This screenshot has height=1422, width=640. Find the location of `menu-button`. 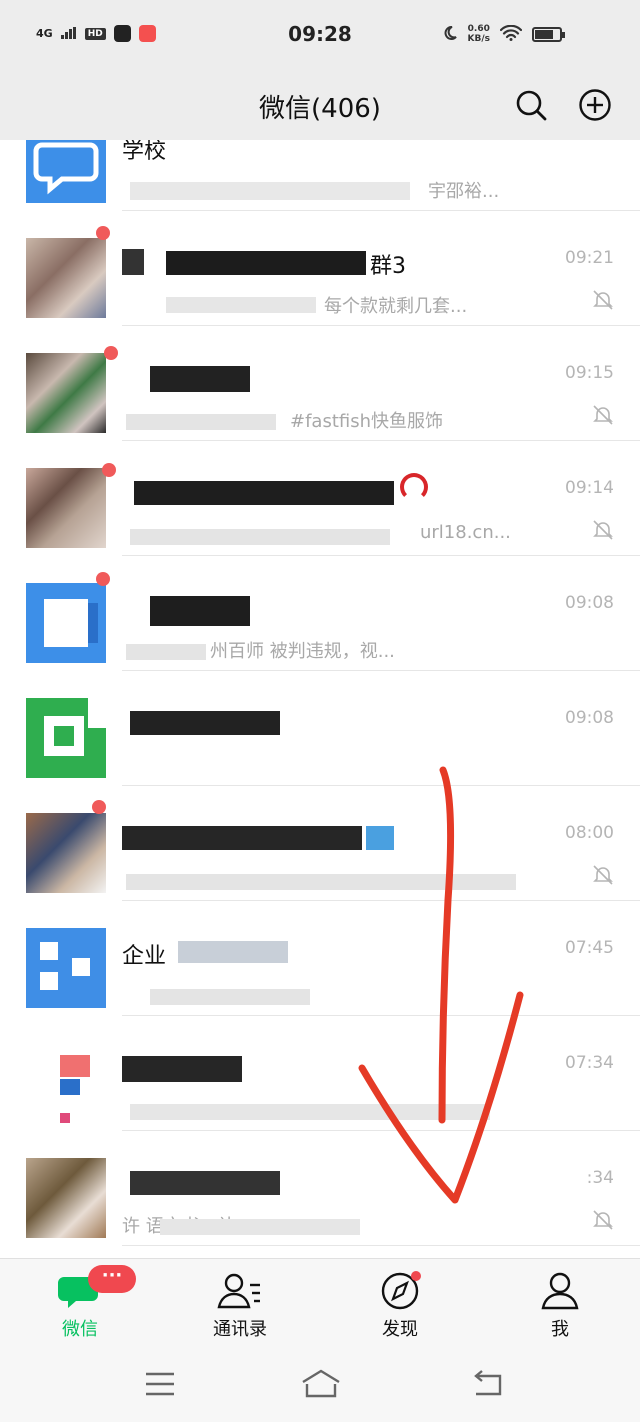

menu-button is located at coordinates (160, 1384).